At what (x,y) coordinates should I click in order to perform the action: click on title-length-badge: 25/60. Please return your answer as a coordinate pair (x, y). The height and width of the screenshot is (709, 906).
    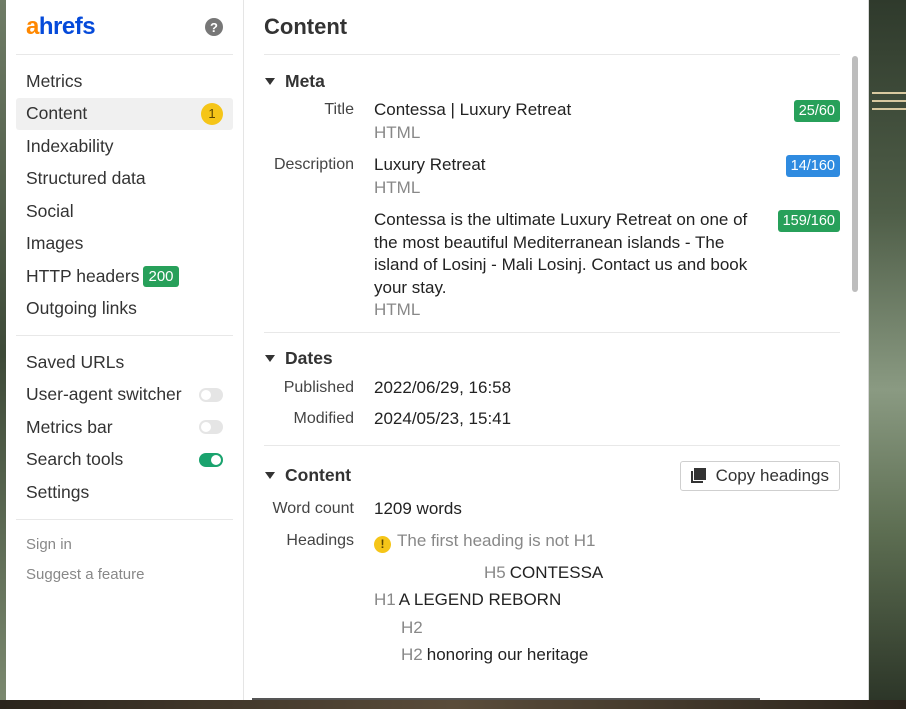
    Looking at the image, I should click on (816, 111).